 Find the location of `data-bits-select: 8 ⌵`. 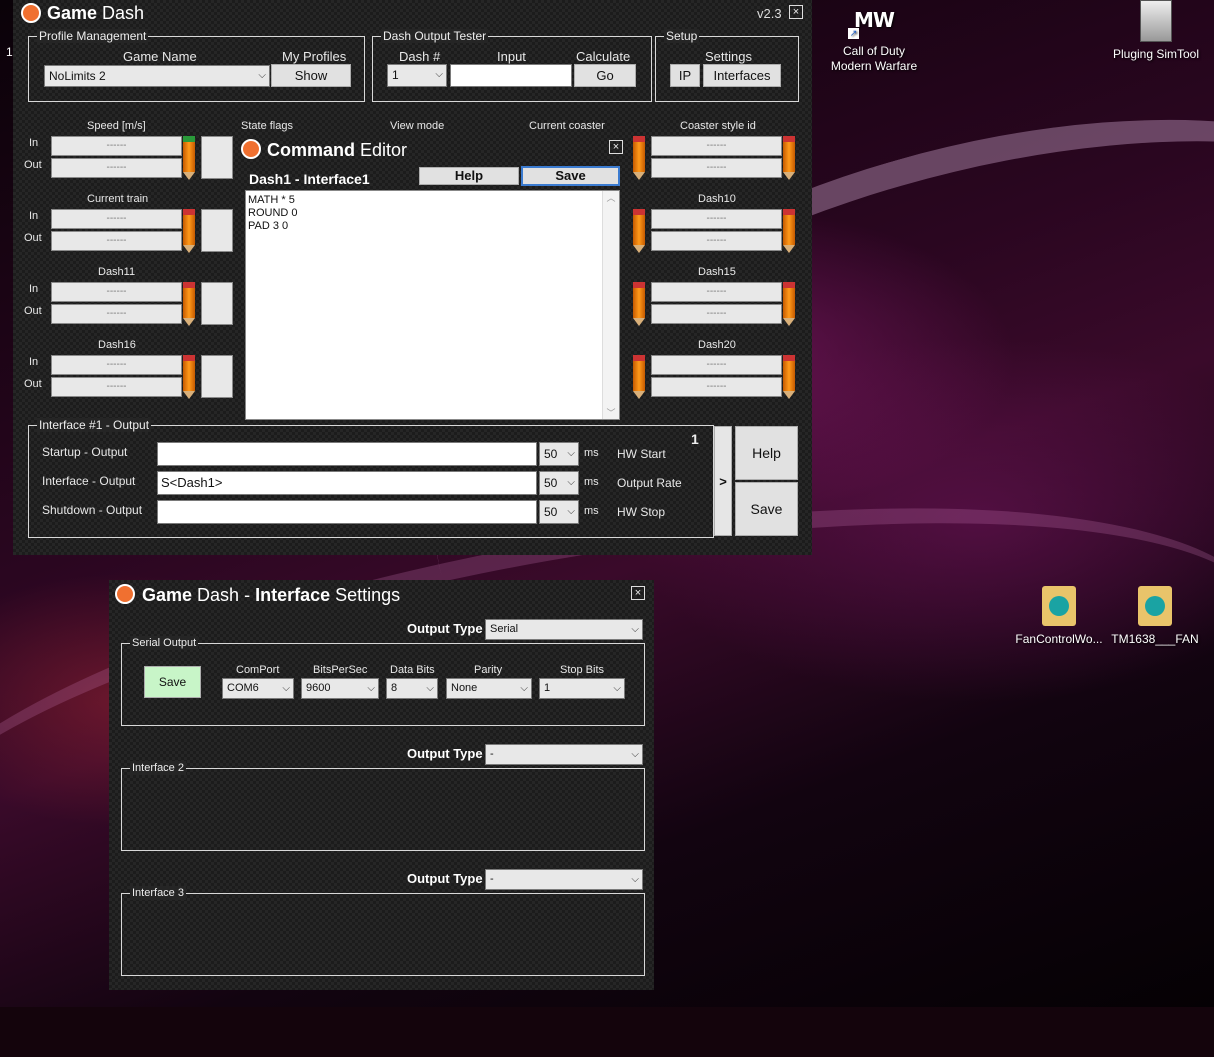

data-bits-select: 8 ⌵ is located at coordinates (412, 688).